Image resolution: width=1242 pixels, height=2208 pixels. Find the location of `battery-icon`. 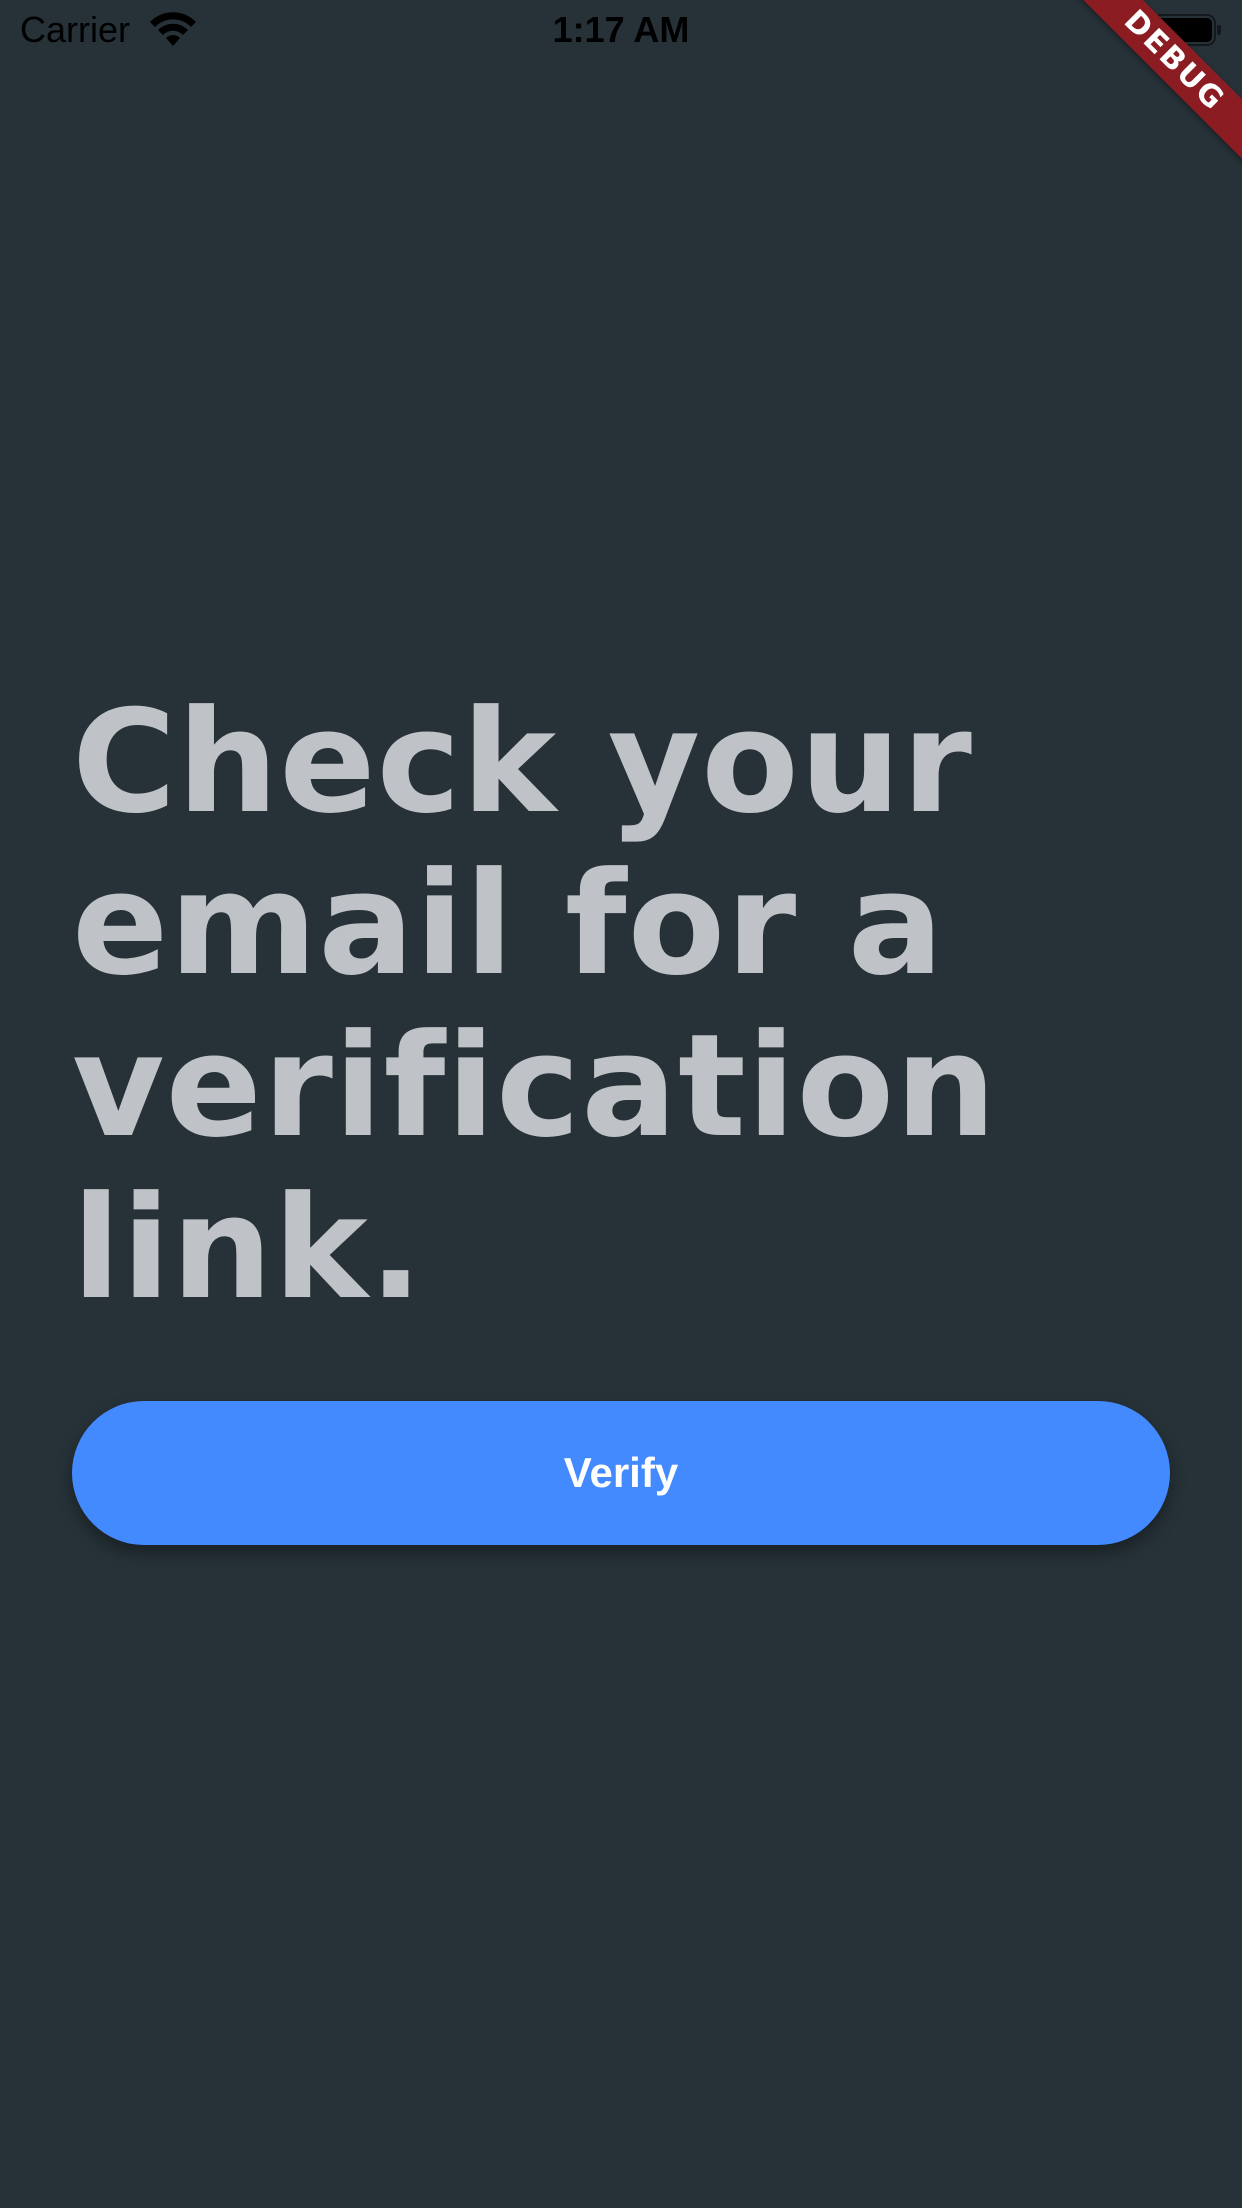

battery-icon is located at coordinates (1187, 30).